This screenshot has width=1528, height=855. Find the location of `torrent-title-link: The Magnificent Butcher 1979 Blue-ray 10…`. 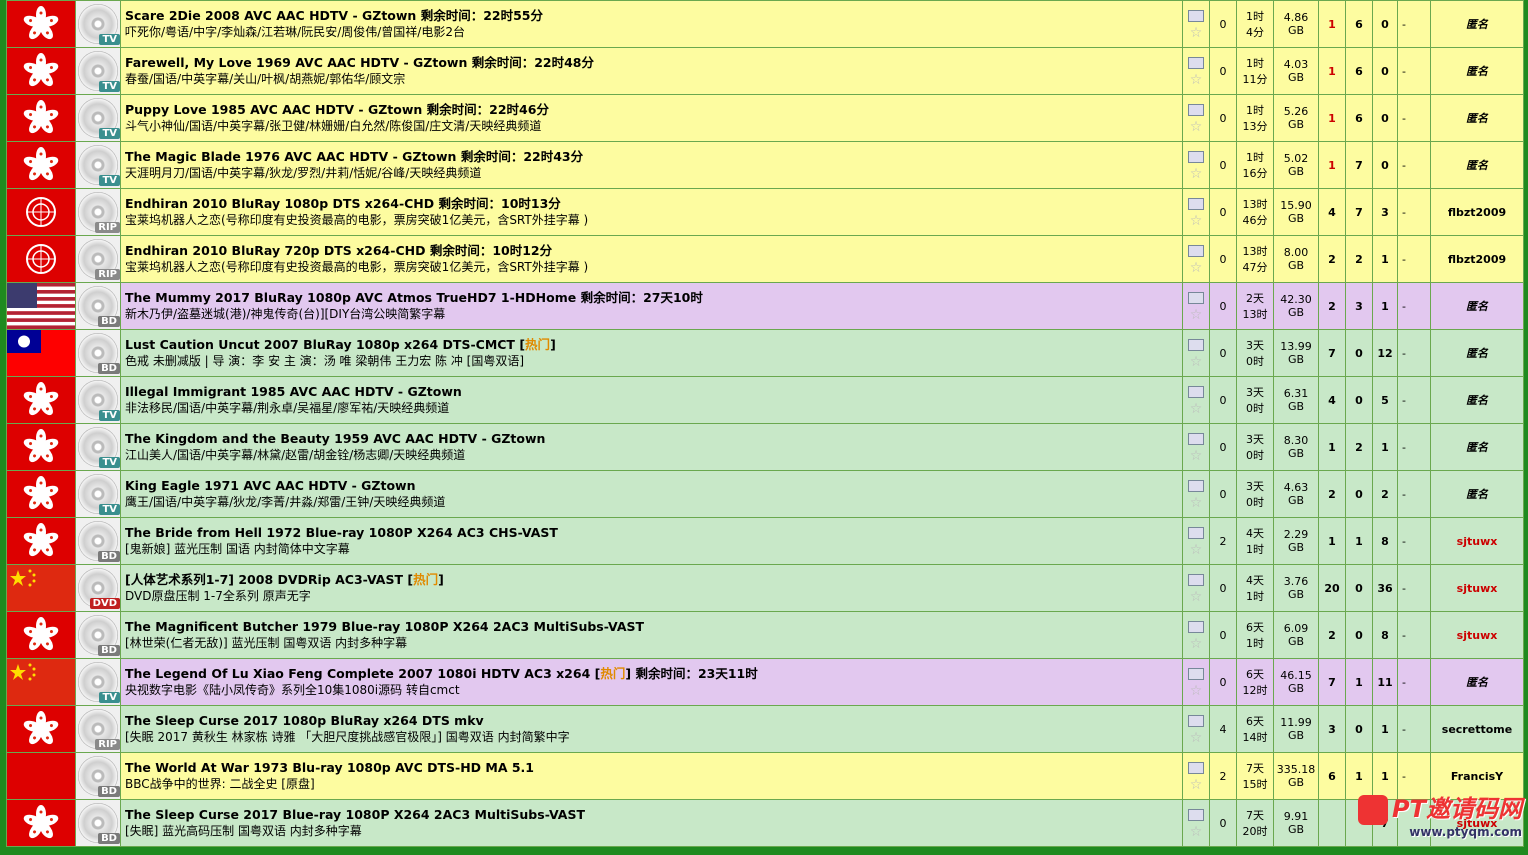

torrent-title-link: The Magnificent Butcher 1979 Blue-ray 10… is located at coordinates (384, 626).